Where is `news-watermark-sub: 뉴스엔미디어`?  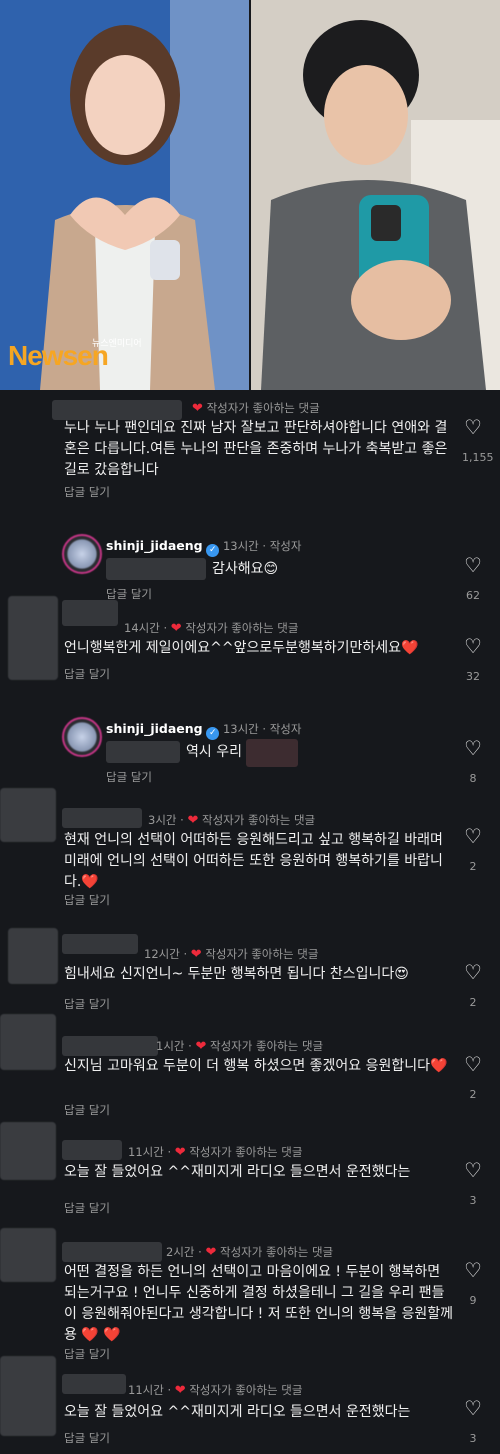
news-watermark-sub: 뉴스엔미디어 is located at coordinates (117, 344).